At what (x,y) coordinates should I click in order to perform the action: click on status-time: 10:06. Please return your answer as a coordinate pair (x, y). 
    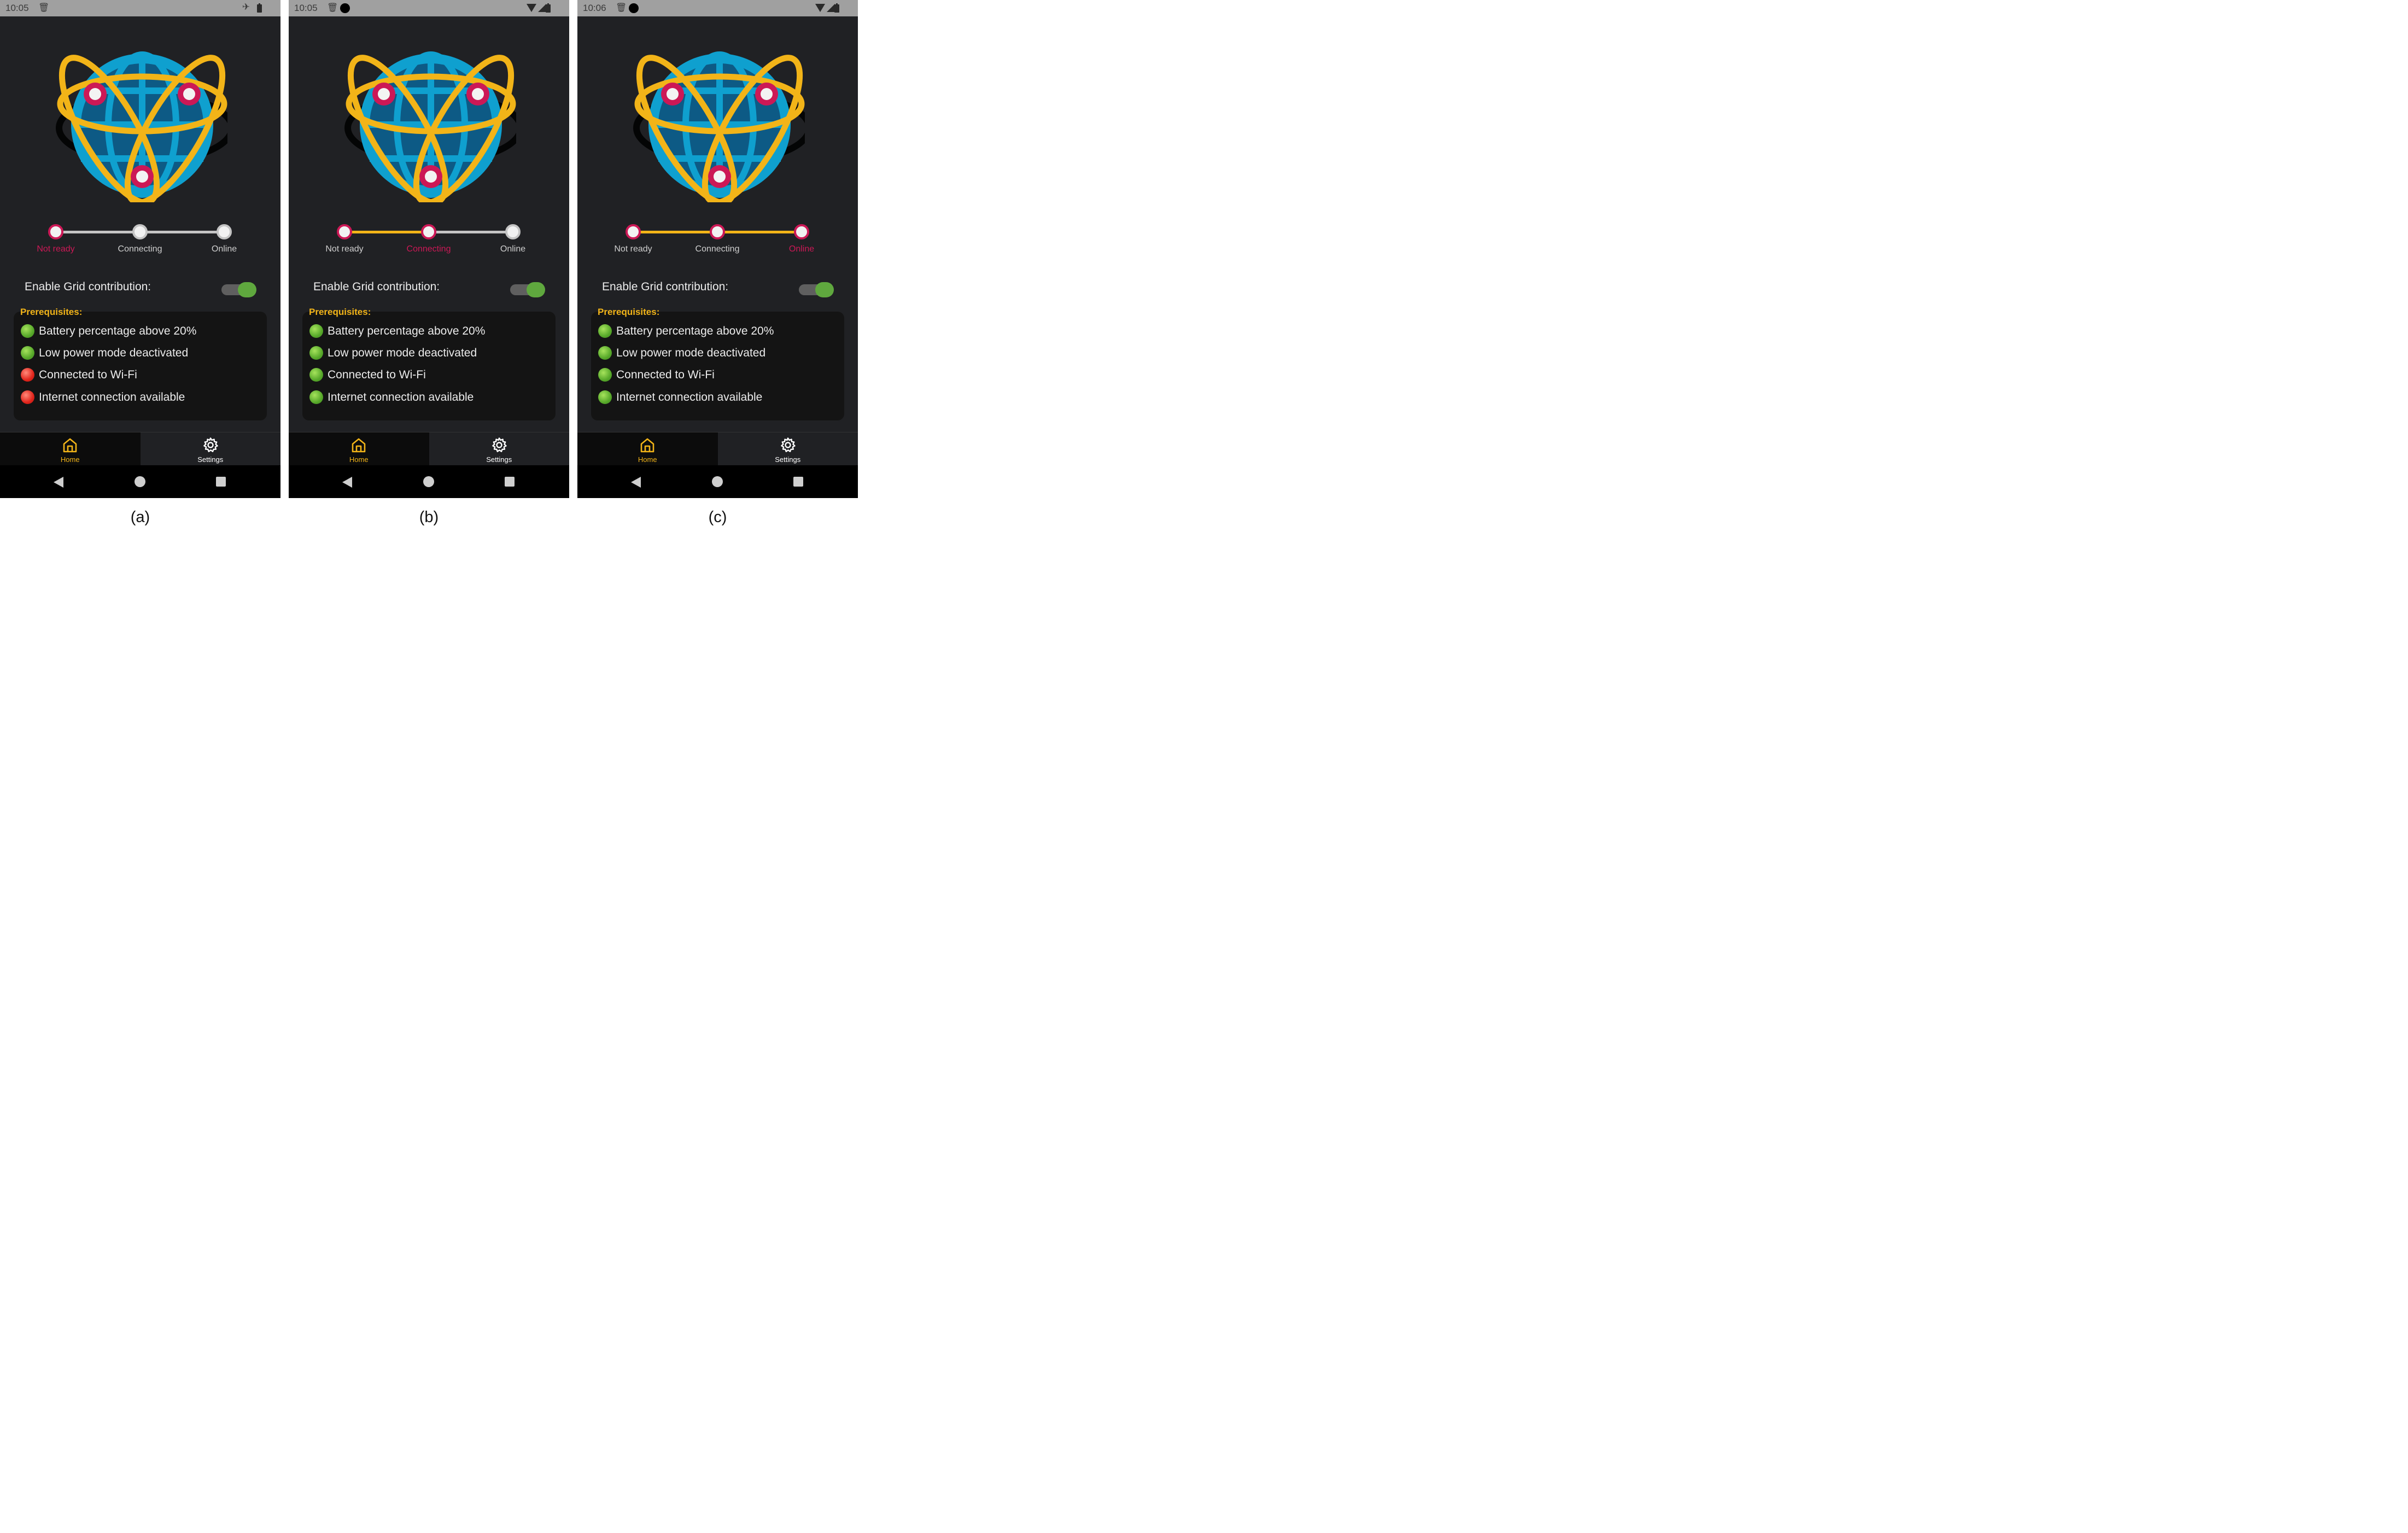
    Looking at the image, I should click on (594, 8).